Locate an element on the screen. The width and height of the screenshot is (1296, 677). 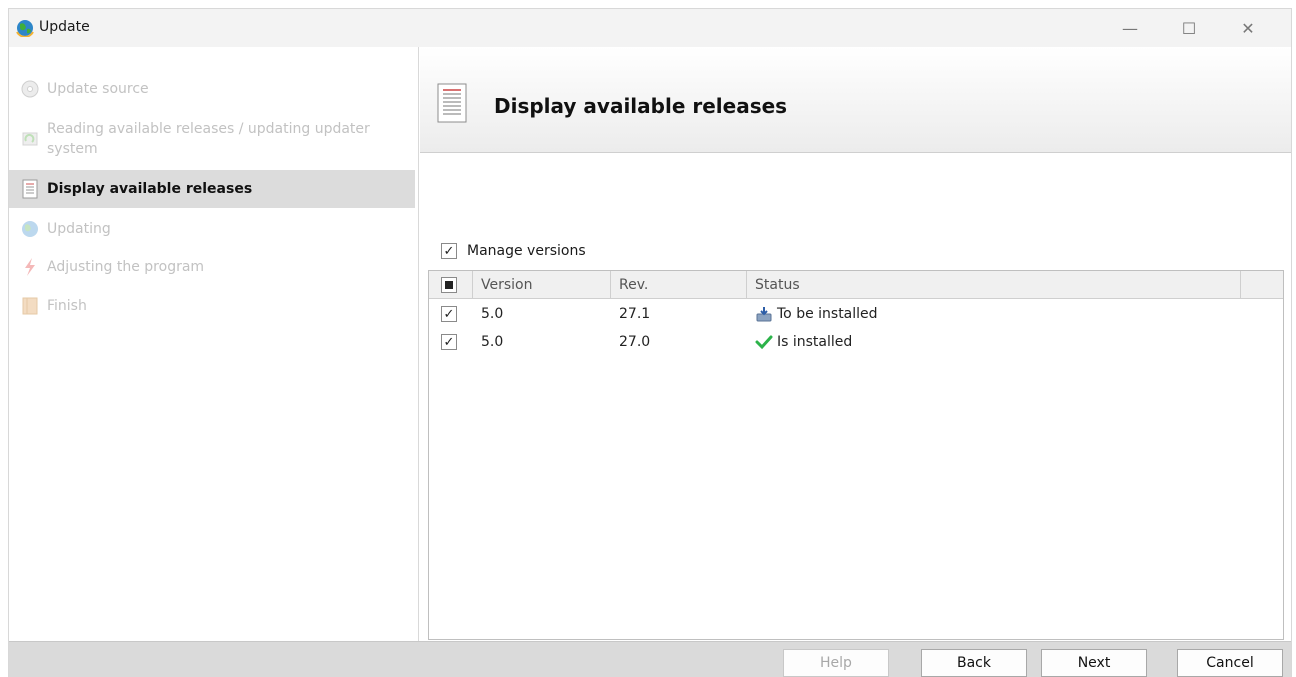
table-row: ✓ 5.0 27.0 Is installed is located at coordinates (856, 342).